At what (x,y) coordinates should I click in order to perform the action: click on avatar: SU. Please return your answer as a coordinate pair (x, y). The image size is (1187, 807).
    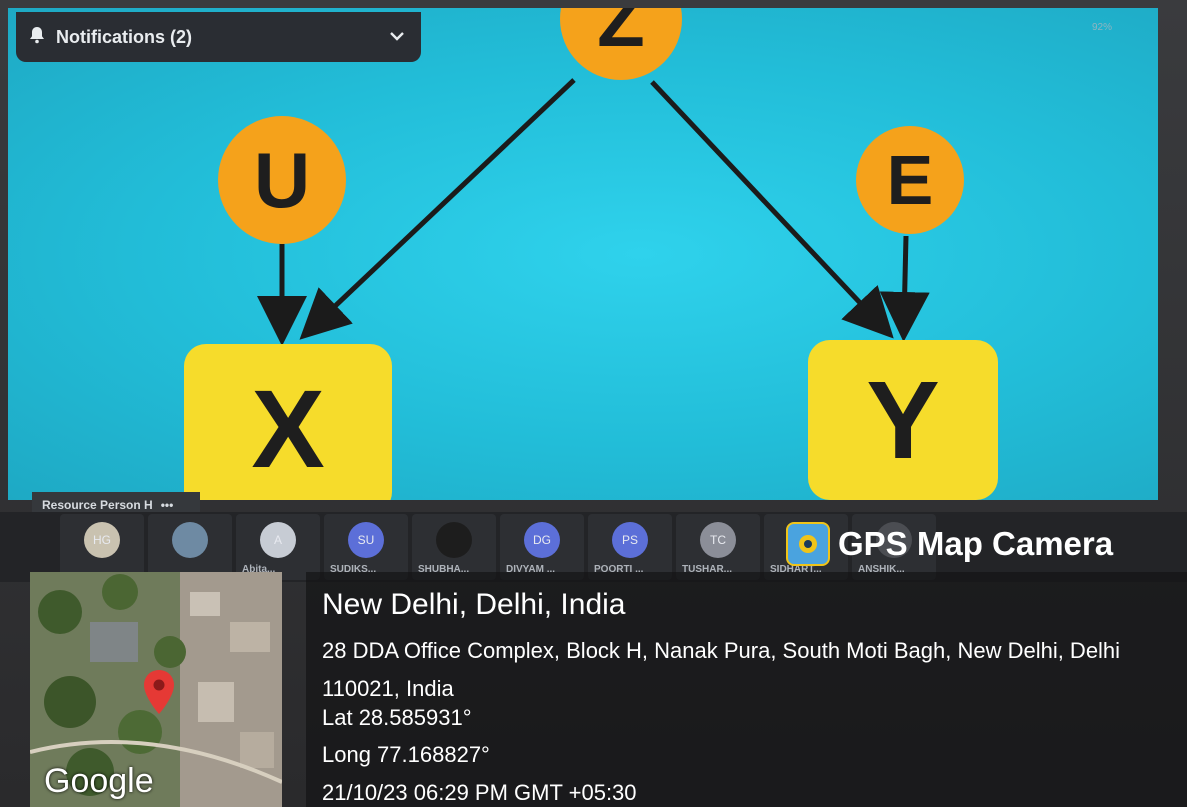
    Looking at the image, I should click on (366, 540).